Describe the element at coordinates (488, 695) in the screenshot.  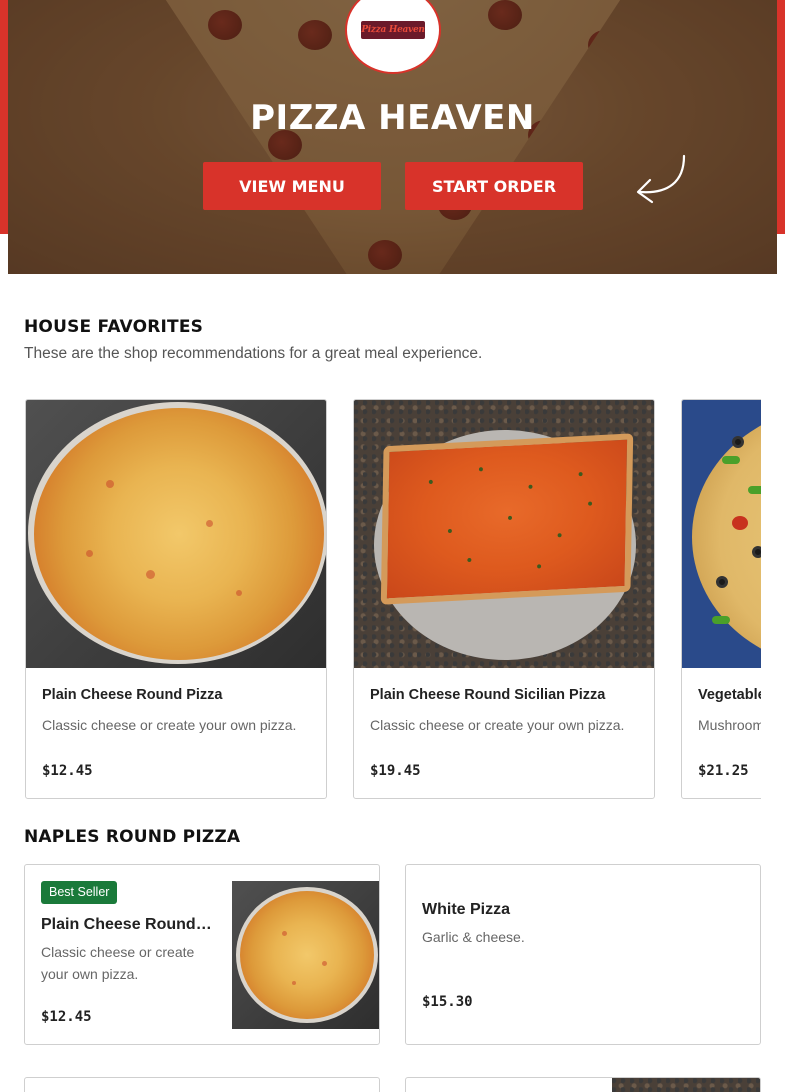
I see `favorite-name: Plain Cheese Round Sicilian Pizza` at that location.